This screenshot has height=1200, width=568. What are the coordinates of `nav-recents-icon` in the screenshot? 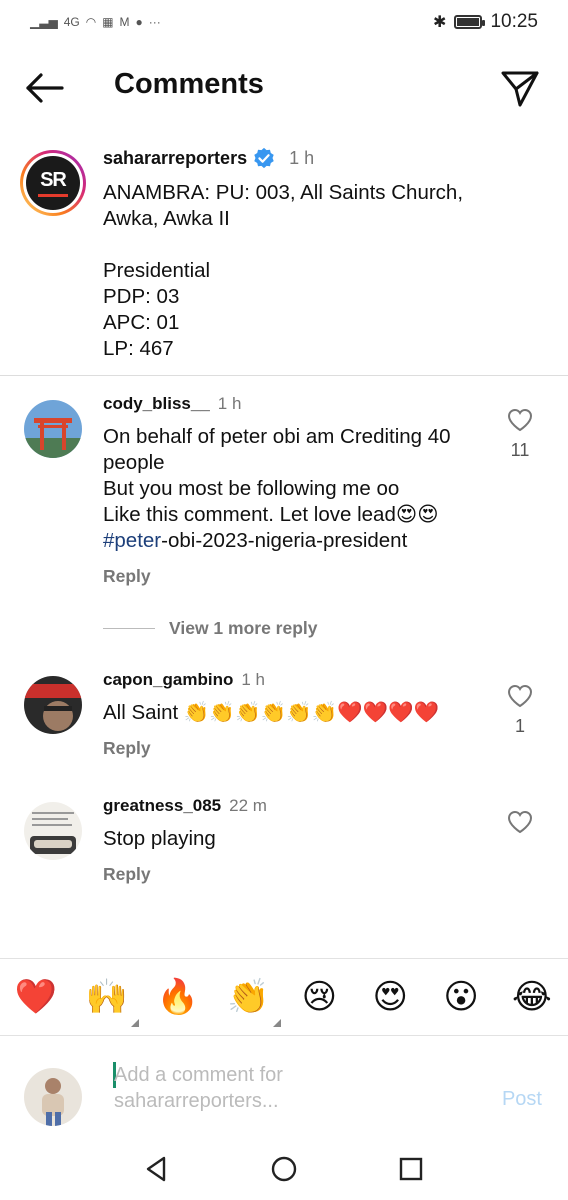 It's located at (411, 1169).